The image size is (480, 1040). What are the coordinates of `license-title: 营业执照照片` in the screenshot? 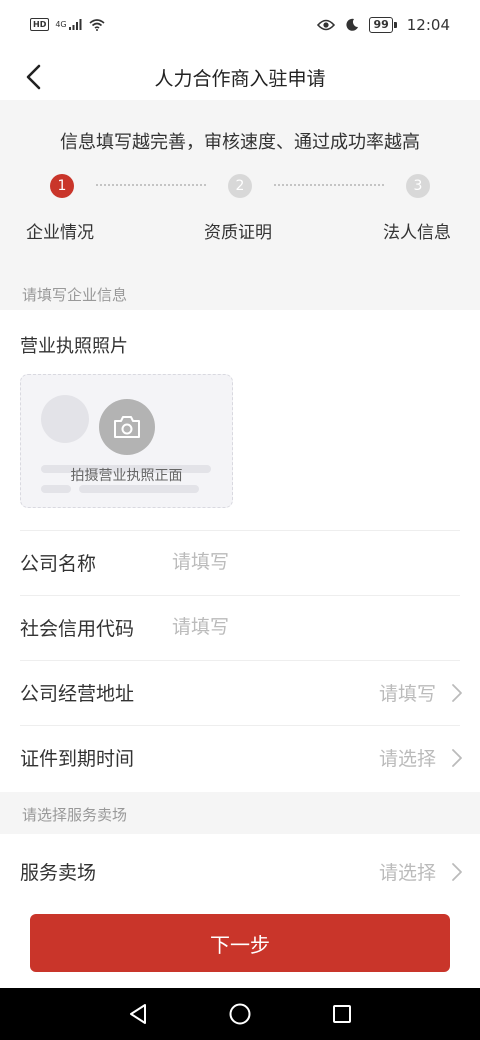 It's located at (74, 346).